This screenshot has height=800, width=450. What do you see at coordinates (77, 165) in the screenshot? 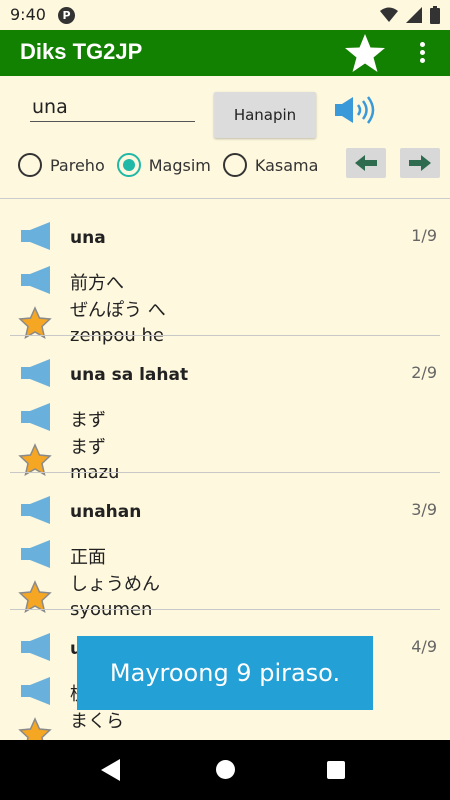
I see `mode-label: Pareho` at bounding box center [77, 165].